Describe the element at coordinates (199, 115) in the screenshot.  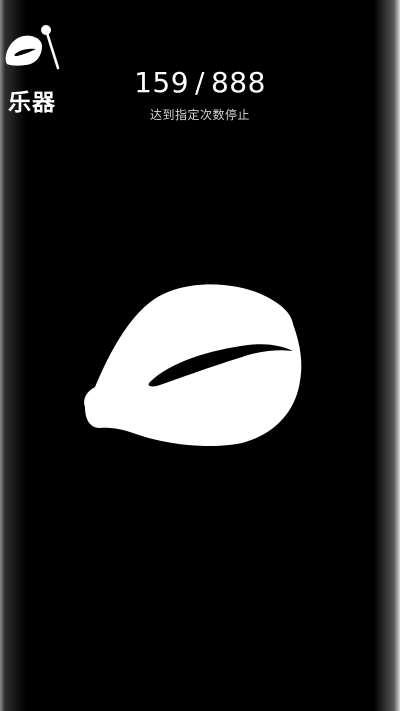
I see `stop-hint-text: 达到指定次数停止` at that location.